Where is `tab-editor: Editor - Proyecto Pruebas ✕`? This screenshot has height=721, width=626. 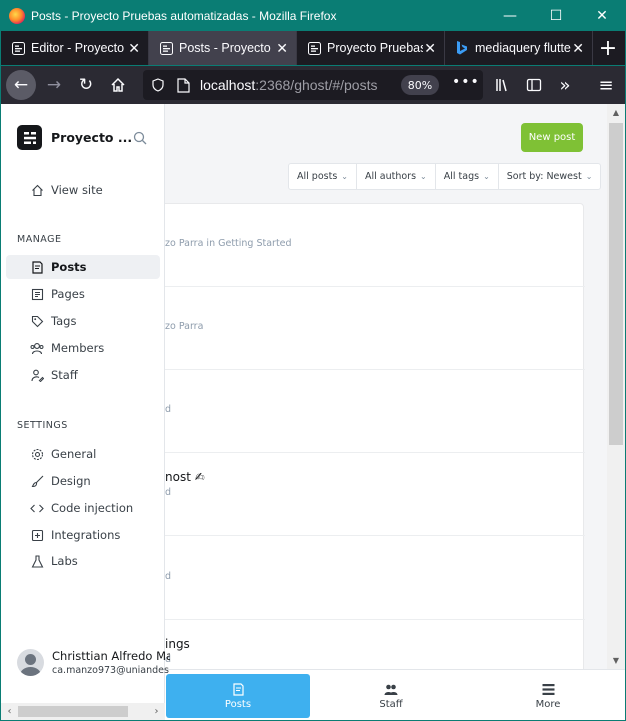
tab-editor: Editor - Proyecto Pruebas ✕ is located at coordinates (75, 48).